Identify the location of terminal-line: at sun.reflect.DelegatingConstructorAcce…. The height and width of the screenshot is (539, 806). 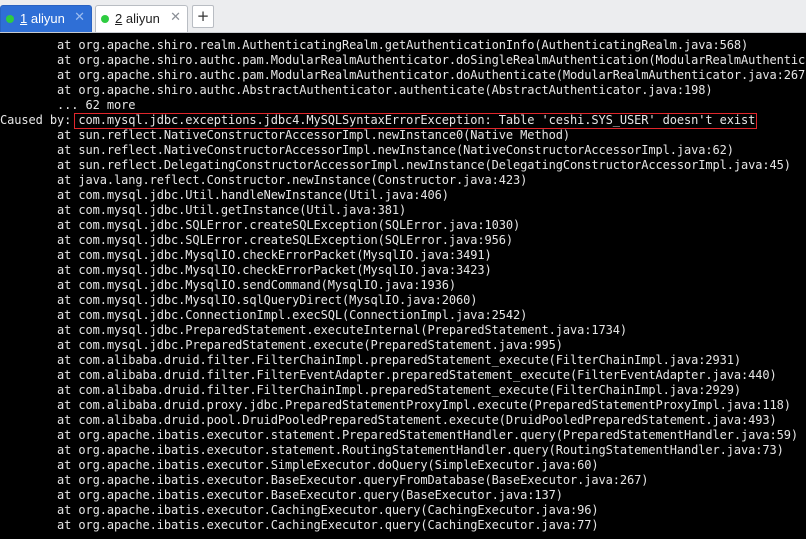
(395, 165).